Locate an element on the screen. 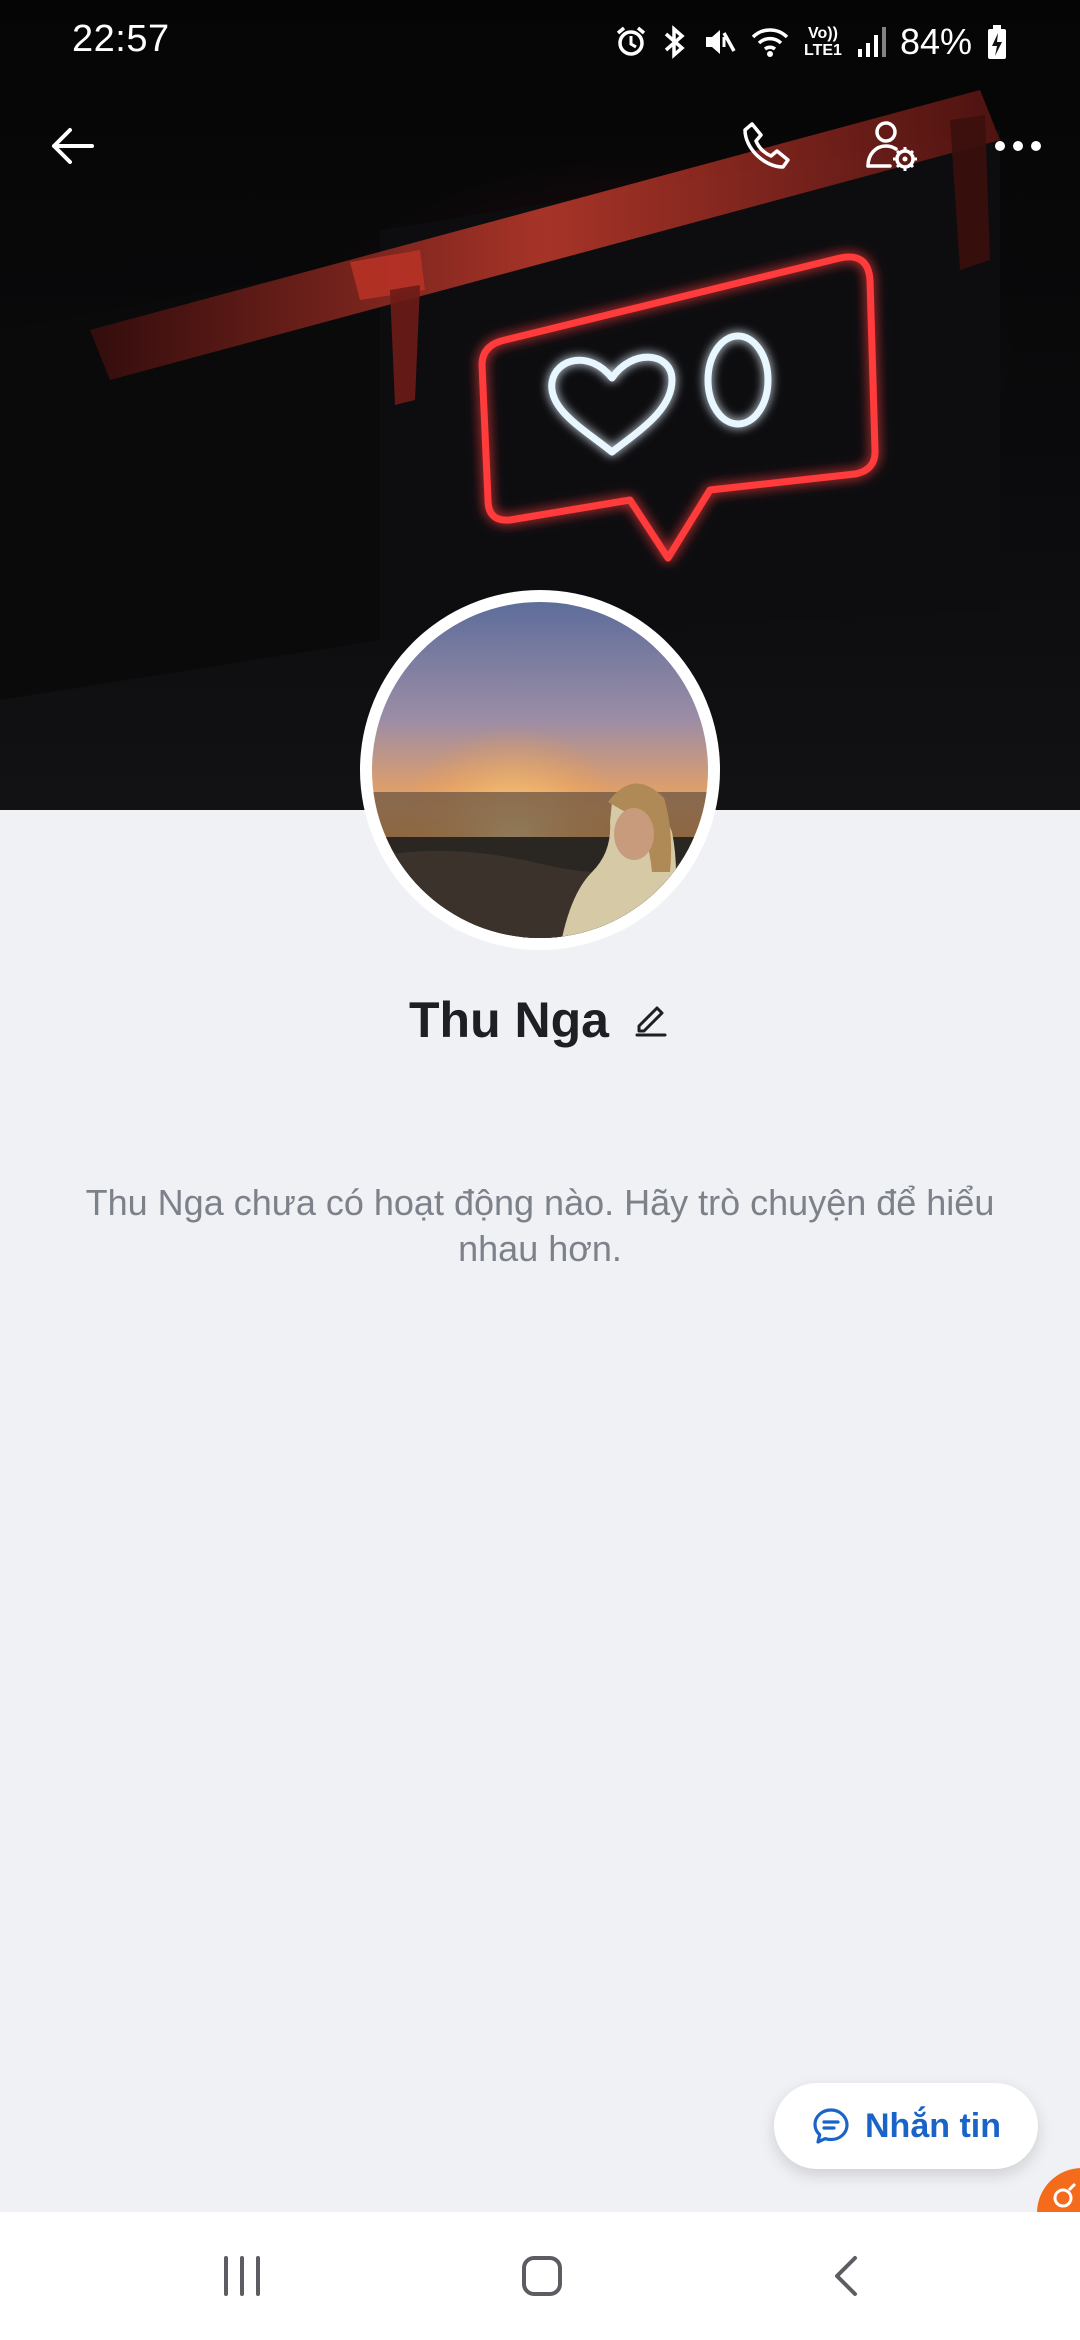 The image size is (1080, 2340). status-icons: Vo)) LTE1 84% is located at coordinates (811, 42).